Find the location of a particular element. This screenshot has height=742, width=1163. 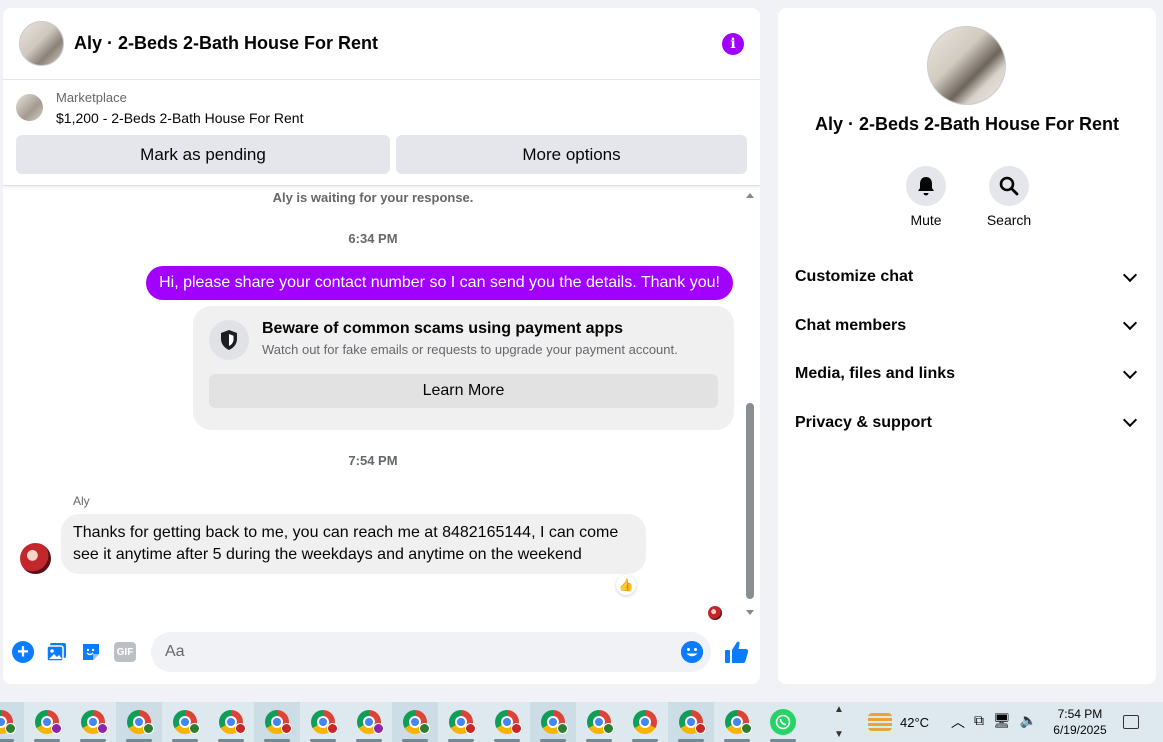

network-icon: 🖥 is located at coordinates (1002, 722).